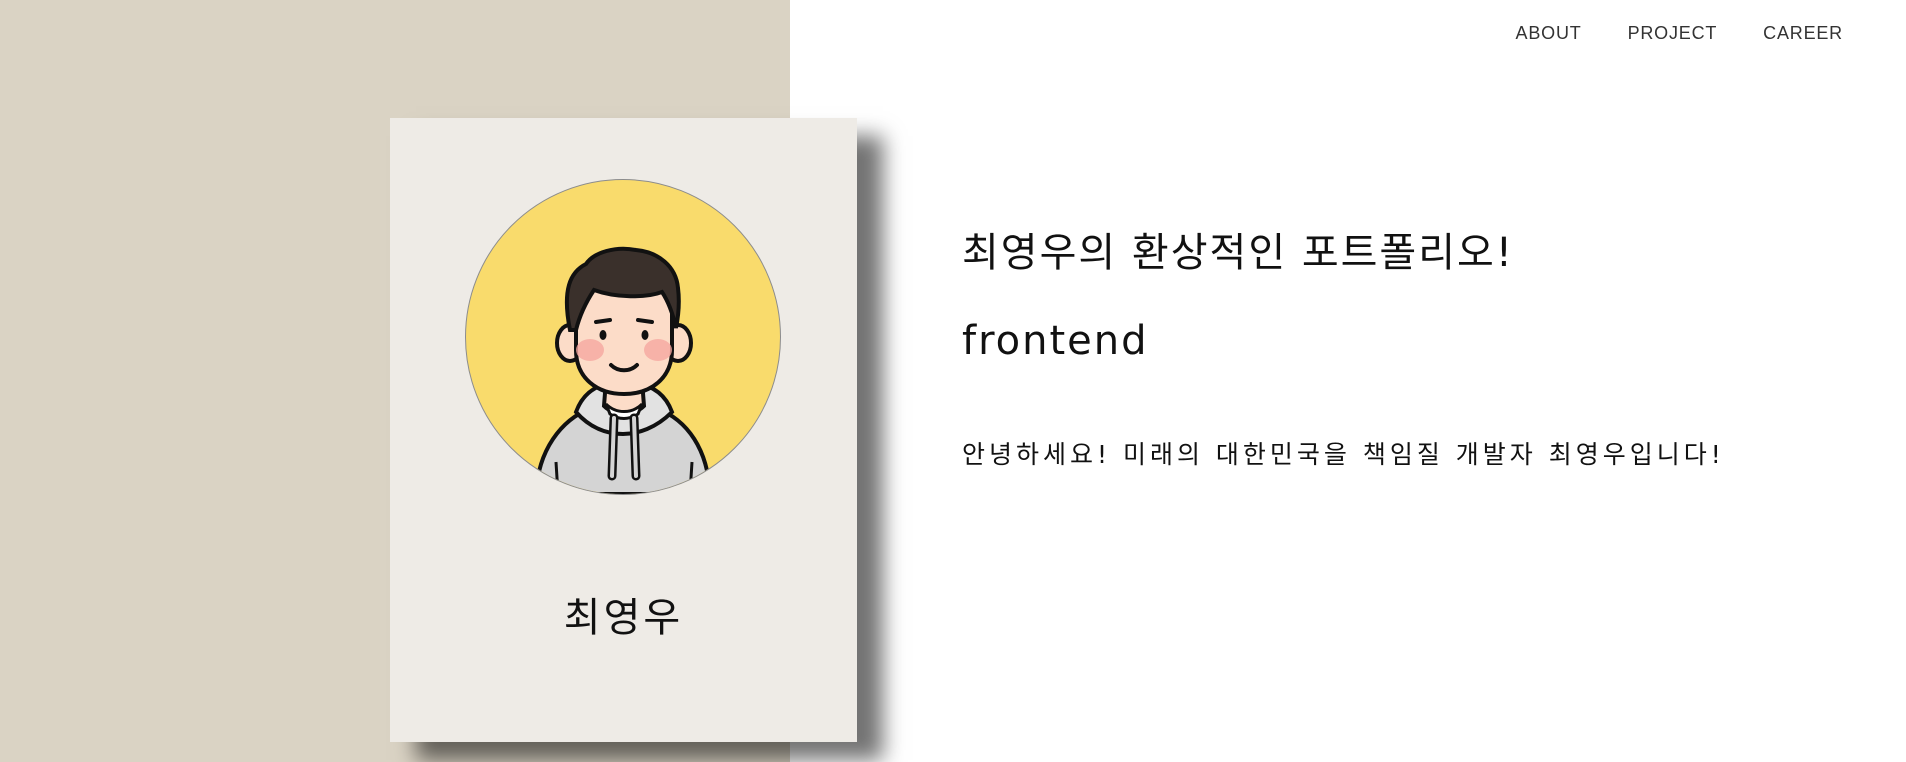  What do you see at coordinates (1343, 454) in the screenshot?
I see `intro-text: 안녕하세요! 미래의 대한민국을 책임질 개발자 최영우입니다!` at bounding box center [1343, 454].